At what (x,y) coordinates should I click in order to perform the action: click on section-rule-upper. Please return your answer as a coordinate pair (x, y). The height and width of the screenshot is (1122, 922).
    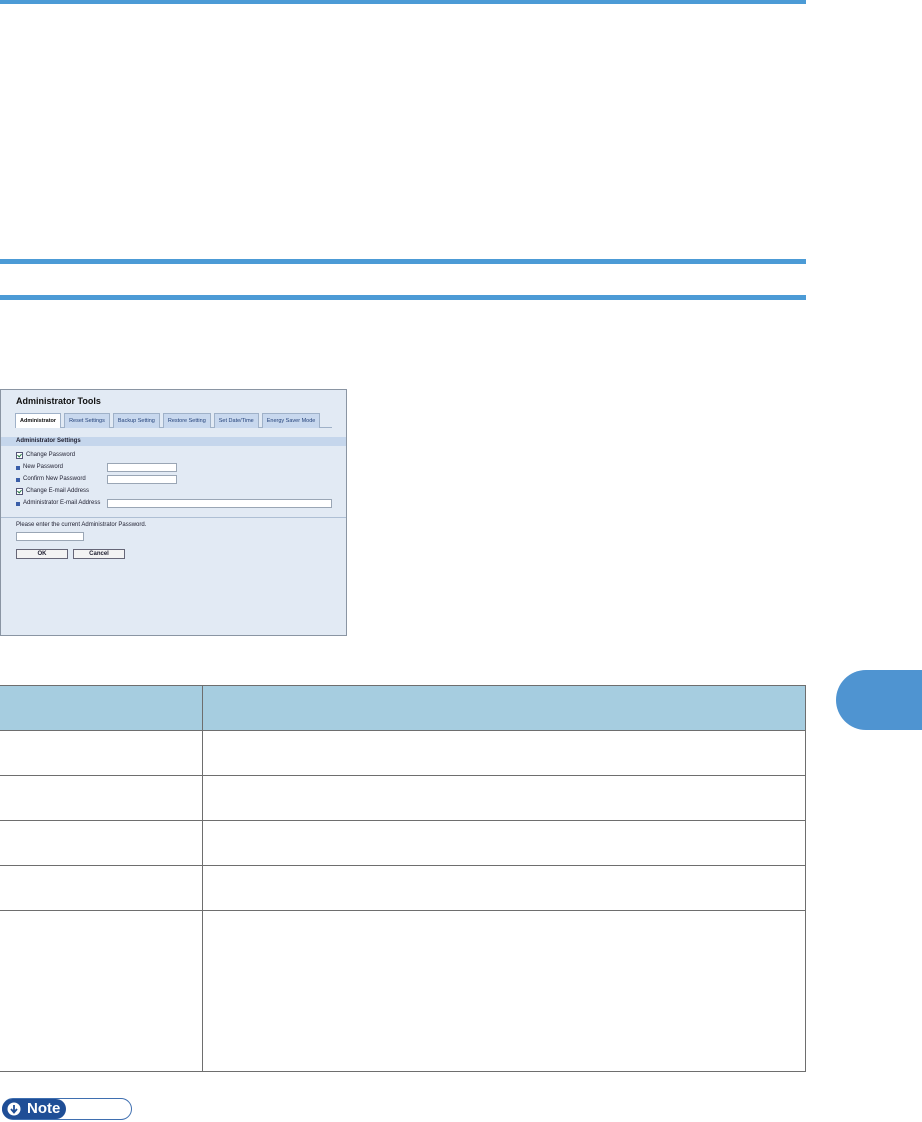
    Looking at the image, I should click on (403, 261).